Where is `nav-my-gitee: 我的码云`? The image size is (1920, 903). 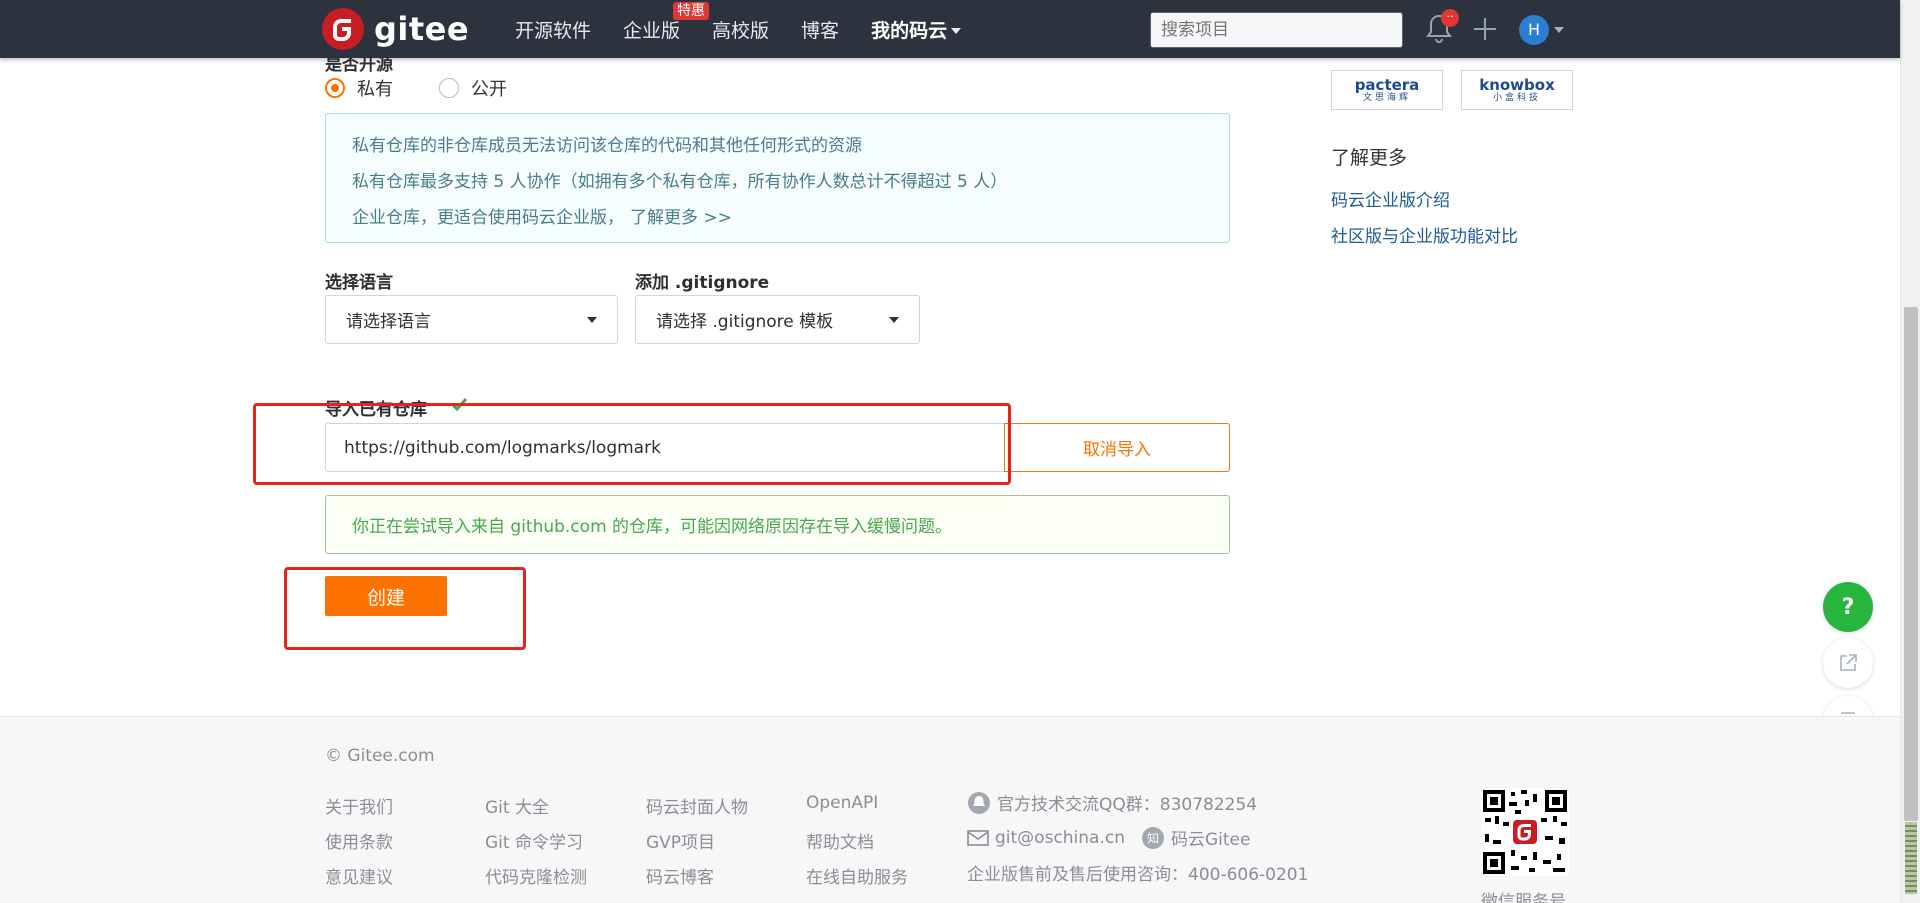 nav-my-gitee: 我的码云 is located at coordinates (916, 29).